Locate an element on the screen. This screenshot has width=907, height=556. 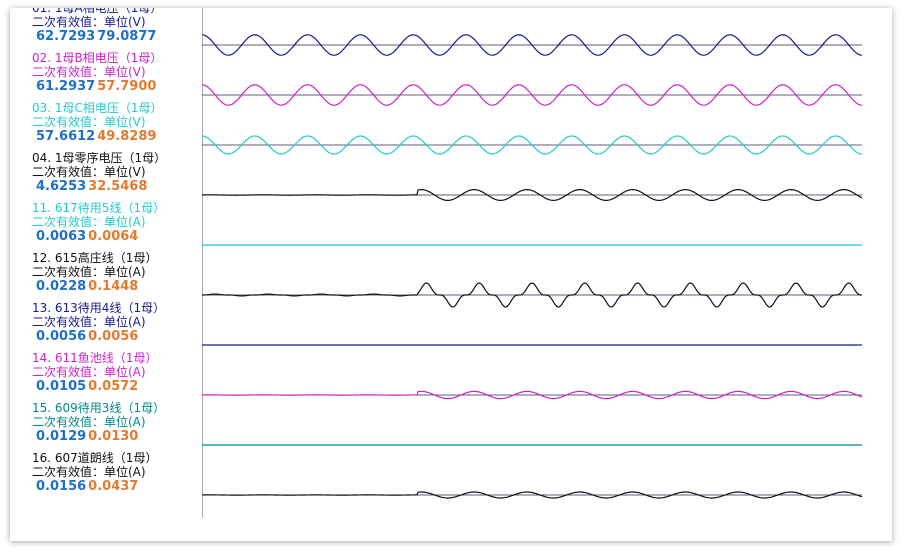
channel-title: 15. 609待用3线（1母） is located at coordinates (99, 408).